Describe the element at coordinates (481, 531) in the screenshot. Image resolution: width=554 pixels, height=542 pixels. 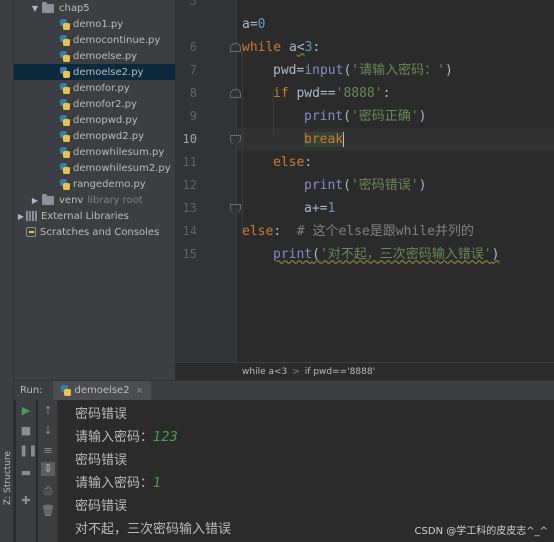
I see `watermark: CSDN @学工科的皮皮志^_^` at that location.